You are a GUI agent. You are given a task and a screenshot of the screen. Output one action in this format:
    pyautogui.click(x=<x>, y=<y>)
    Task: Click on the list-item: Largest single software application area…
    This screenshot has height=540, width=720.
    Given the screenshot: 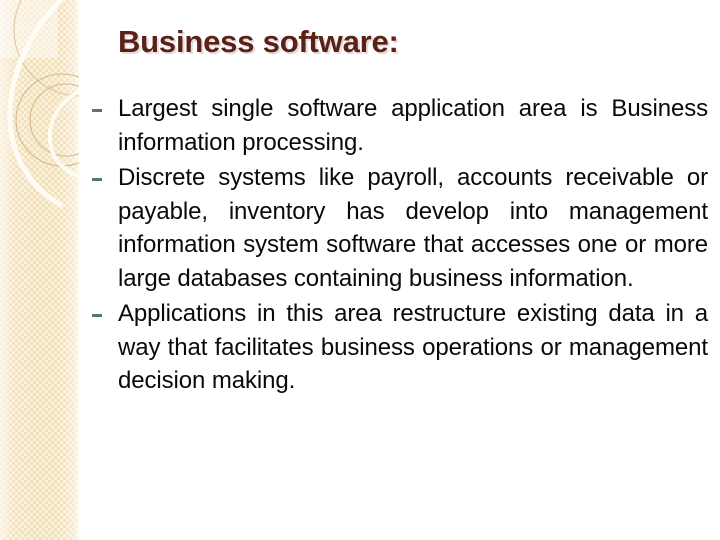 What is the action you would take?
    pyautogui.click(x=400, y=125)
    